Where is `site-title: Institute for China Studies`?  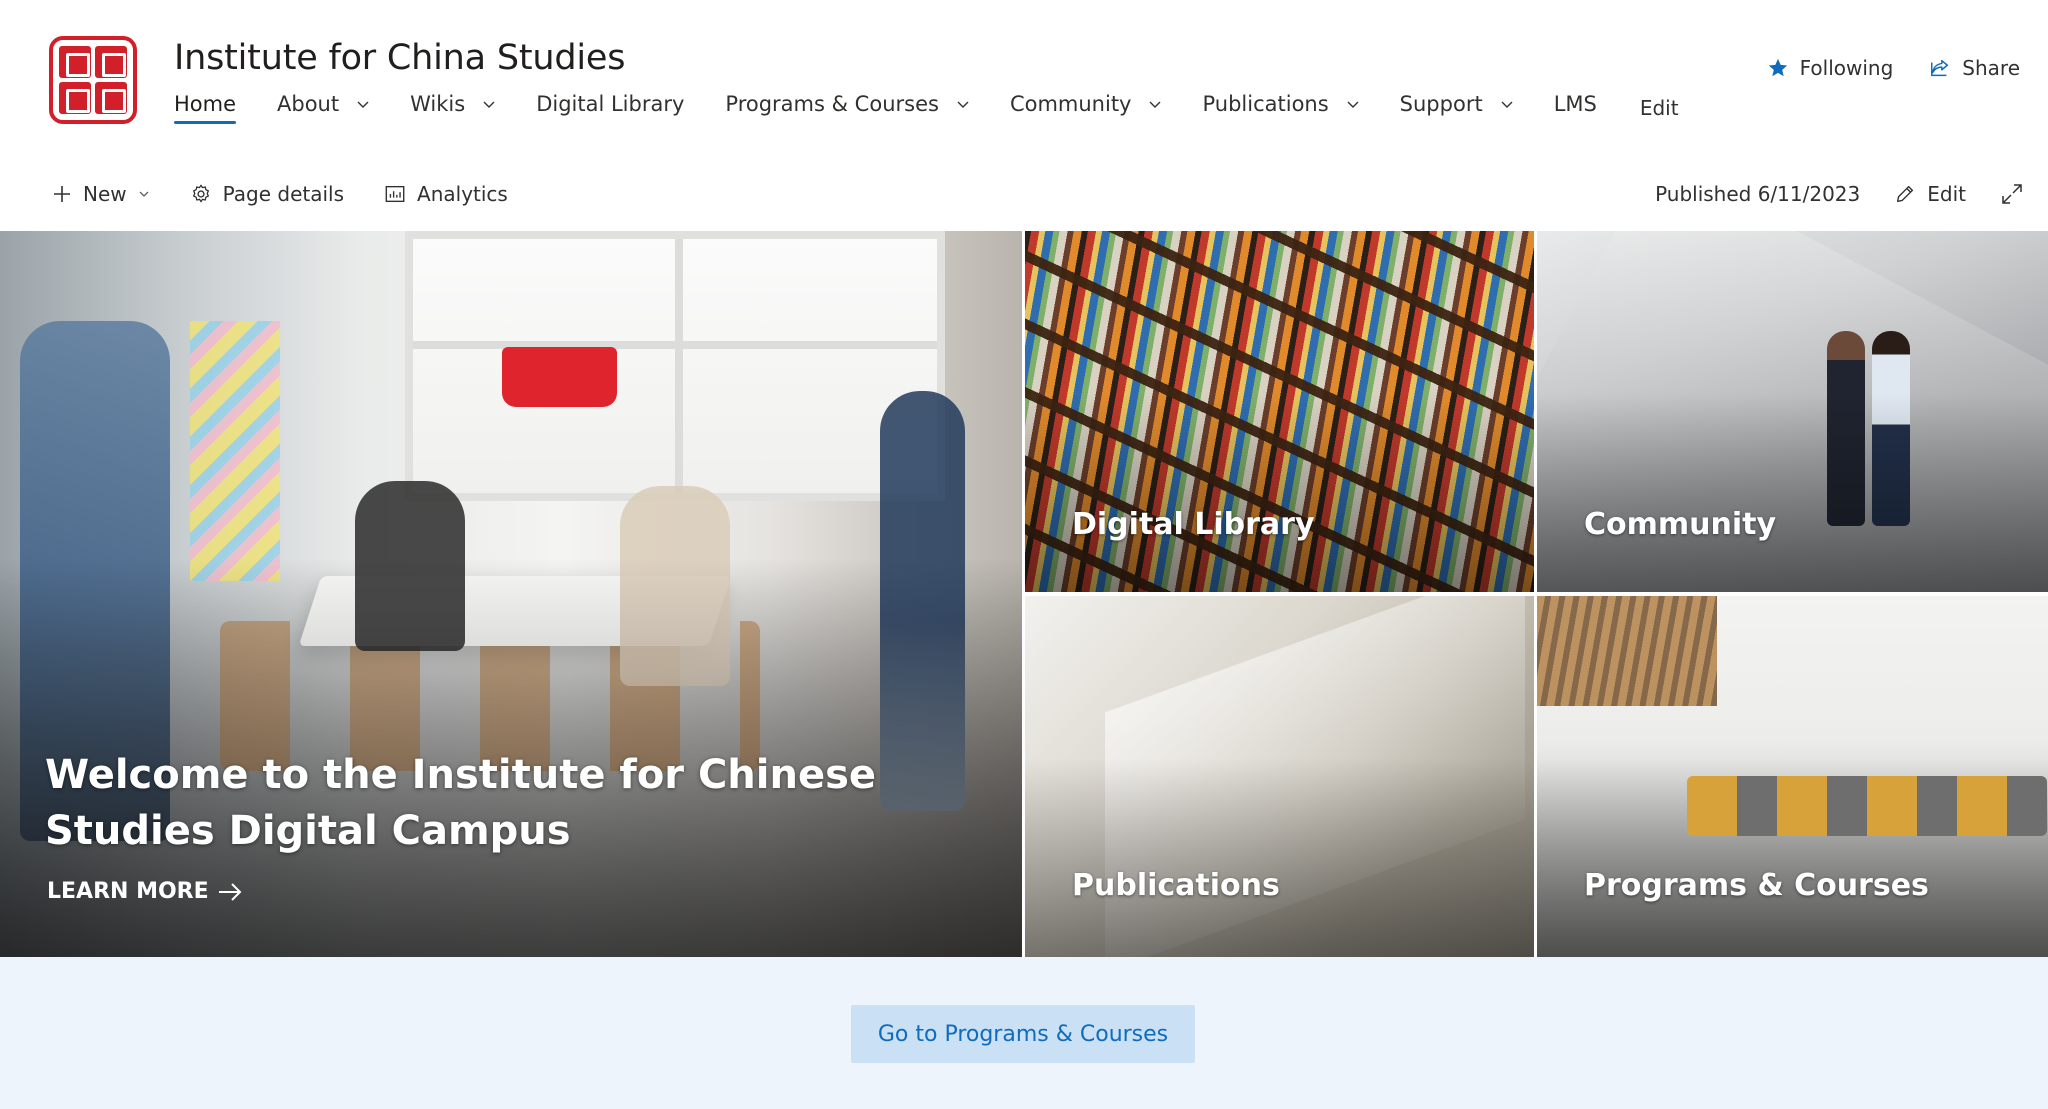 site-title: Institute for China Studies is located at coordinates (399, 58).